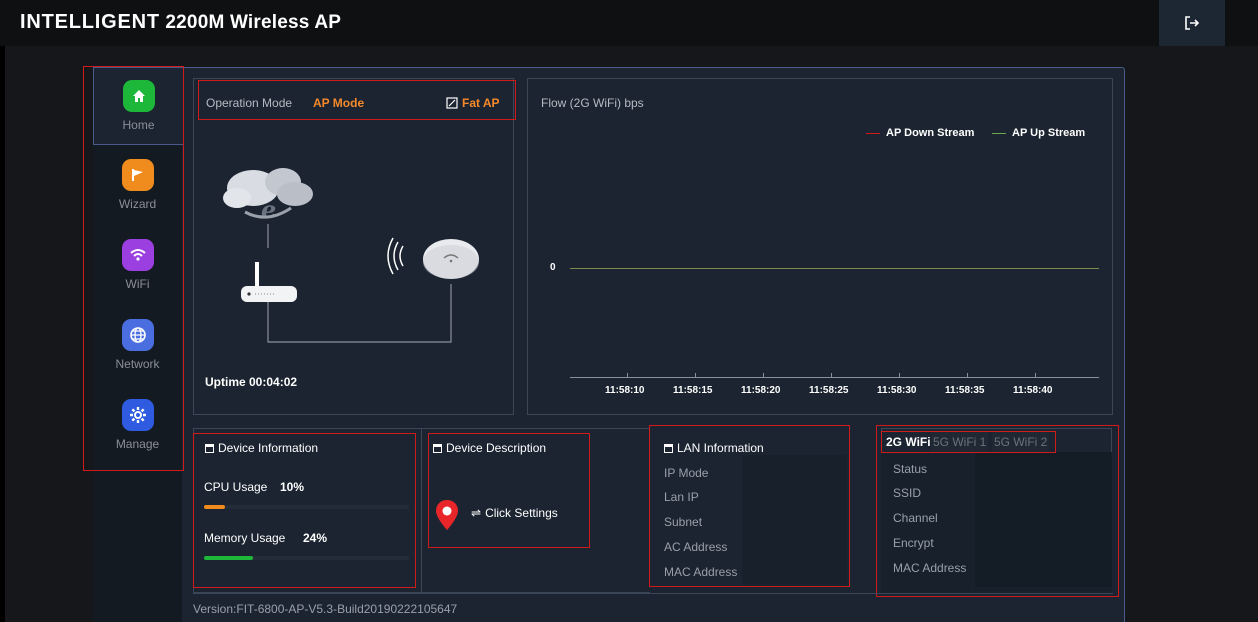 This screenshot has width=1258, height=622. What do you see at coordinates (683, 522) in the screenshot?
I see `lan-row-subnet: Subnet` at bounding box center [683, 522].